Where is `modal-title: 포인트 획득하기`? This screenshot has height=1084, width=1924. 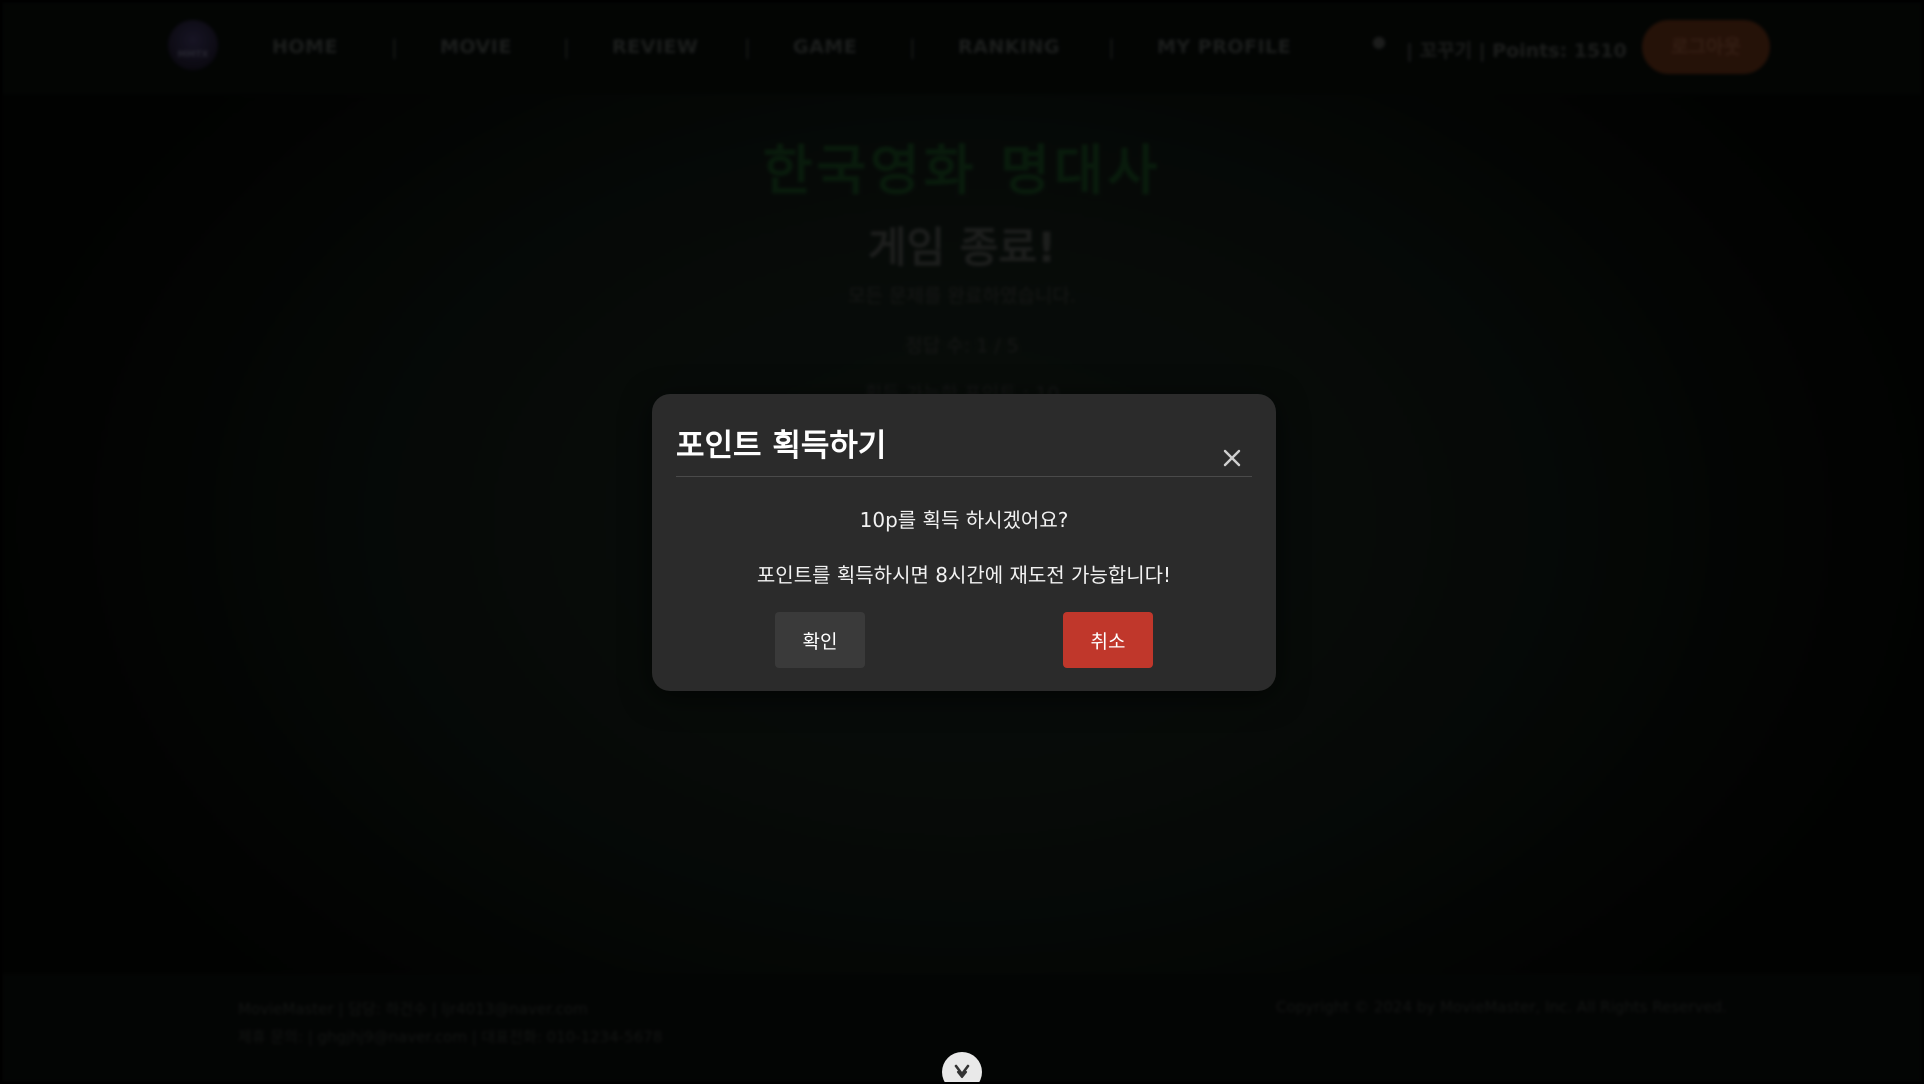 modal-title: 포인트 획득하기 is located at coordinates (781, 446).